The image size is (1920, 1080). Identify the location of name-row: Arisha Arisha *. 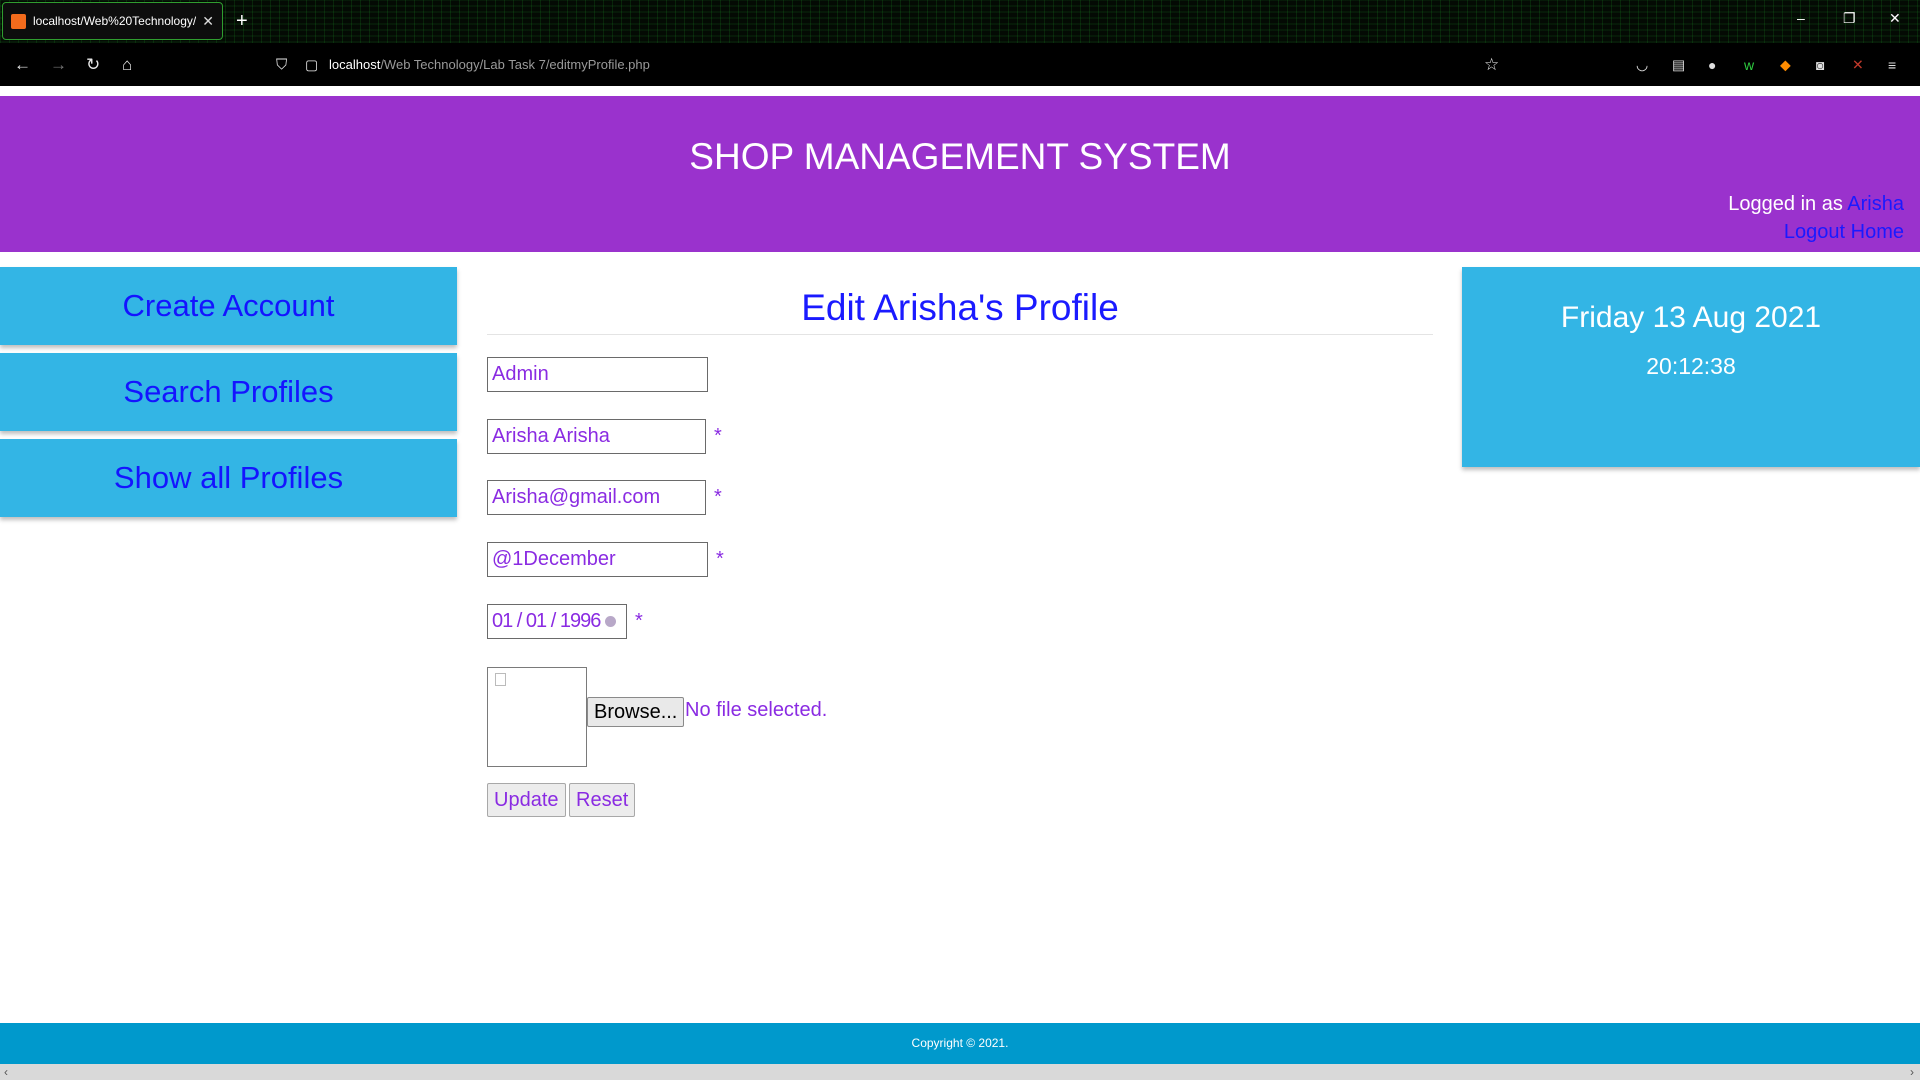
(604, 436).